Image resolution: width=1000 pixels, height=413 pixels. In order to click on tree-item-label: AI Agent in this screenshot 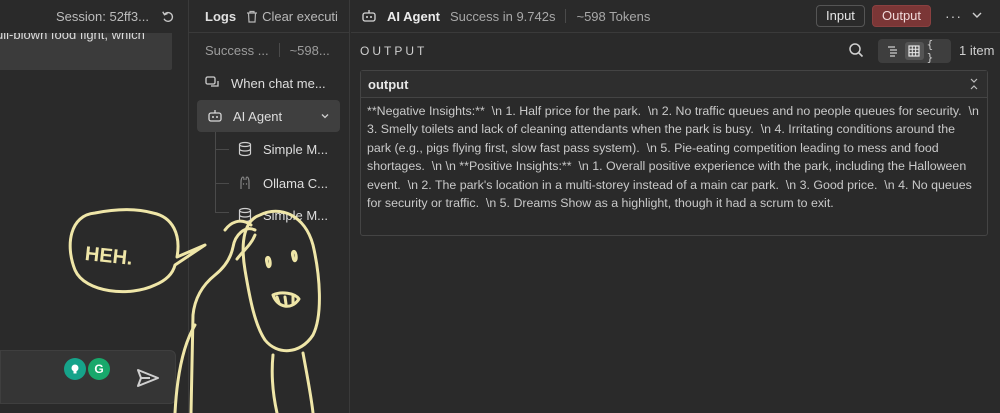, I will do `click(258, 116)`.